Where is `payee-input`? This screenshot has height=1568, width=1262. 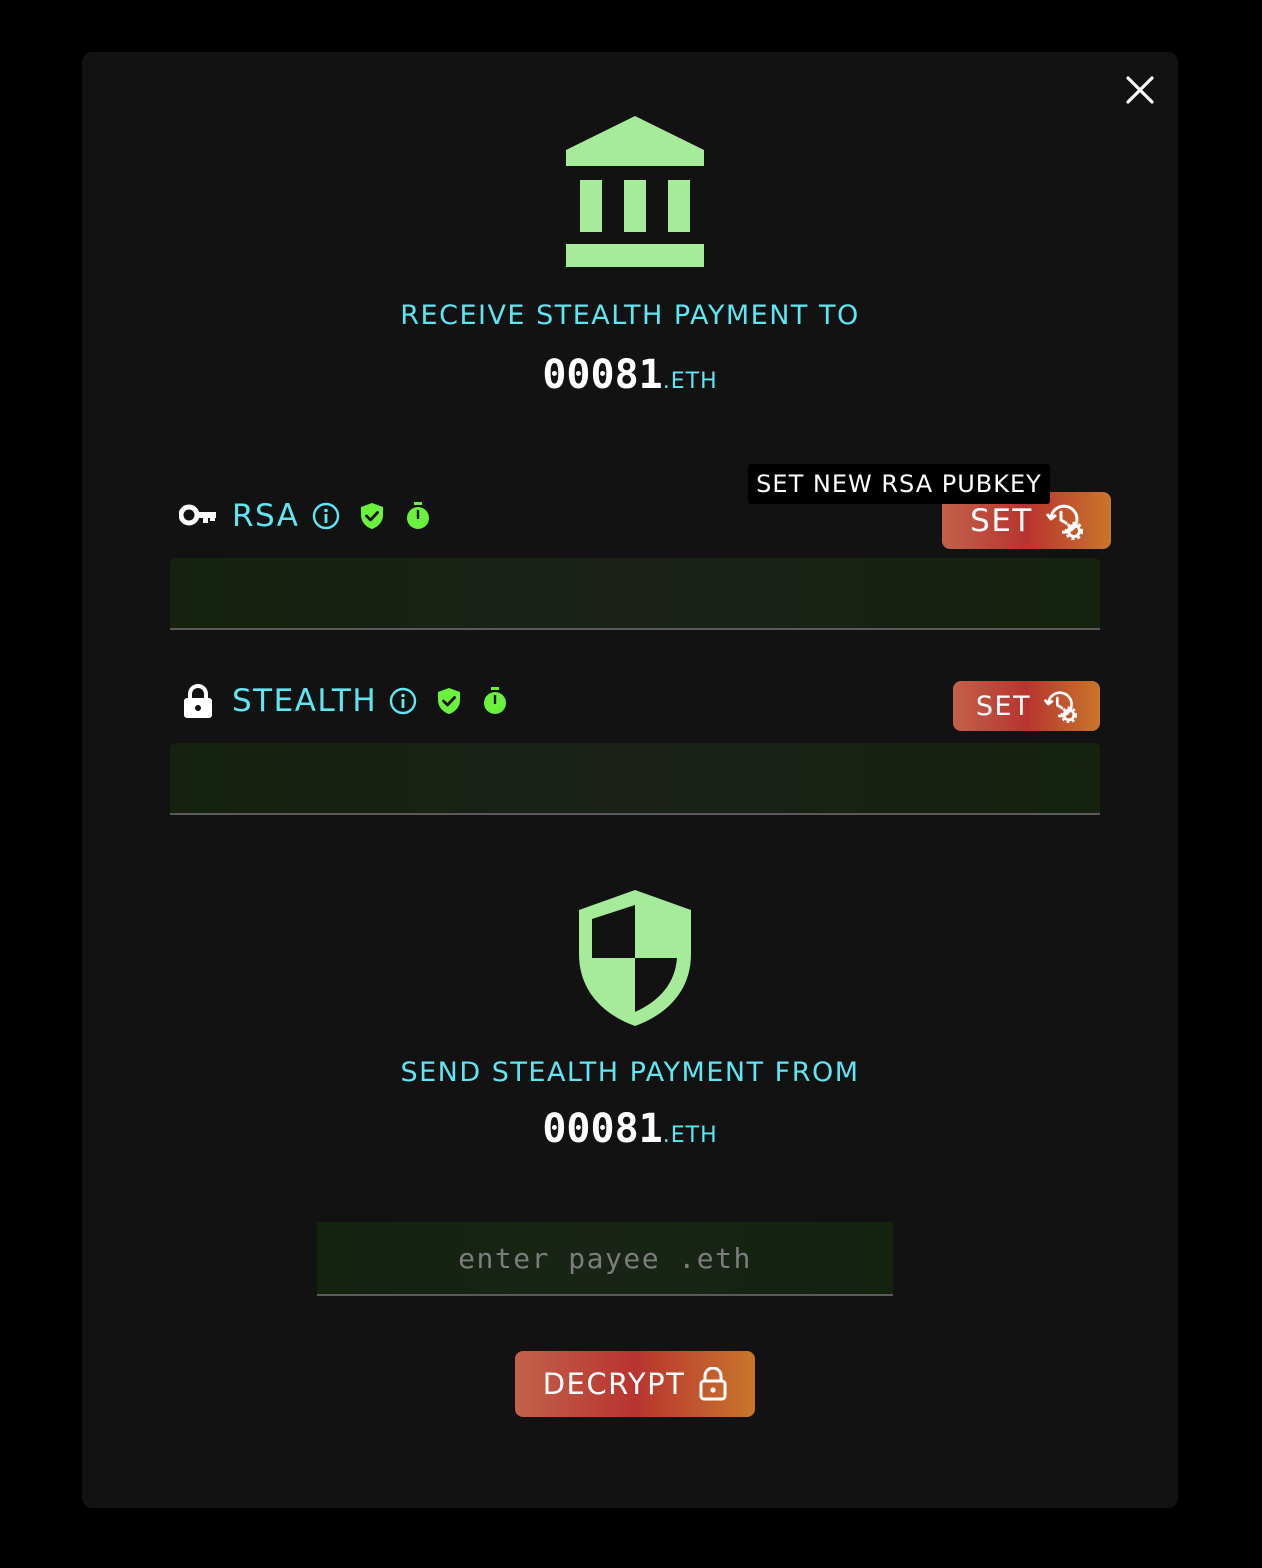
payee-input is located at coordinates (605, 1259).